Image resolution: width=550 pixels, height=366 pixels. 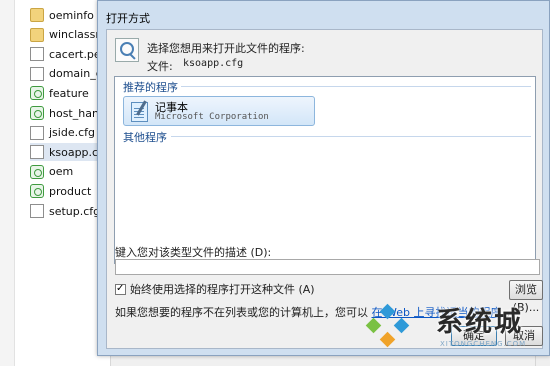 What do you see at coordinates (75, 54) in the screenshot?
I see `file-name-label: cacert.pe` at bounding box center [75, 54].